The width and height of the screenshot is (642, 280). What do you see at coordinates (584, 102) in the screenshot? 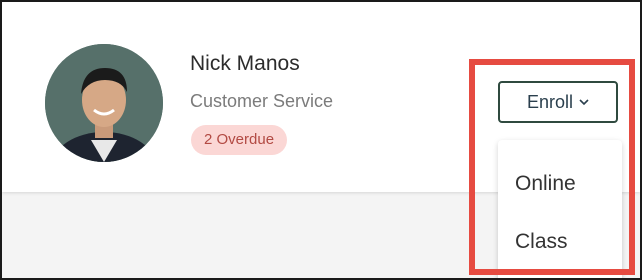
I see `chevron-down-icon` at bounding box center [584, 102].